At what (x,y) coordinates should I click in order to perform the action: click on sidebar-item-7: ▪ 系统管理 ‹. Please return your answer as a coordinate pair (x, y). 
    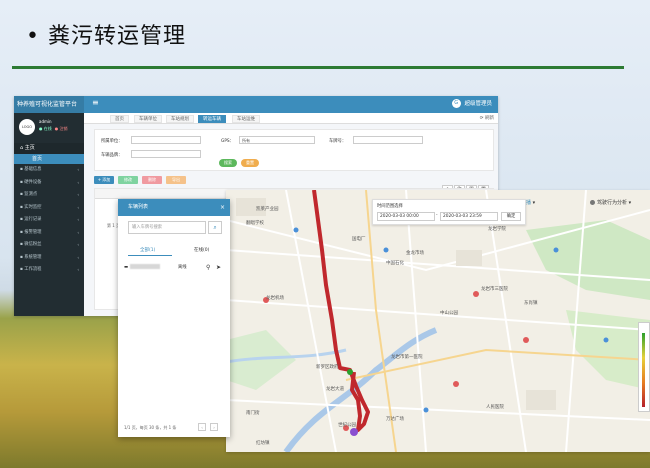
    Looking at the image, I should click on (49, 258).